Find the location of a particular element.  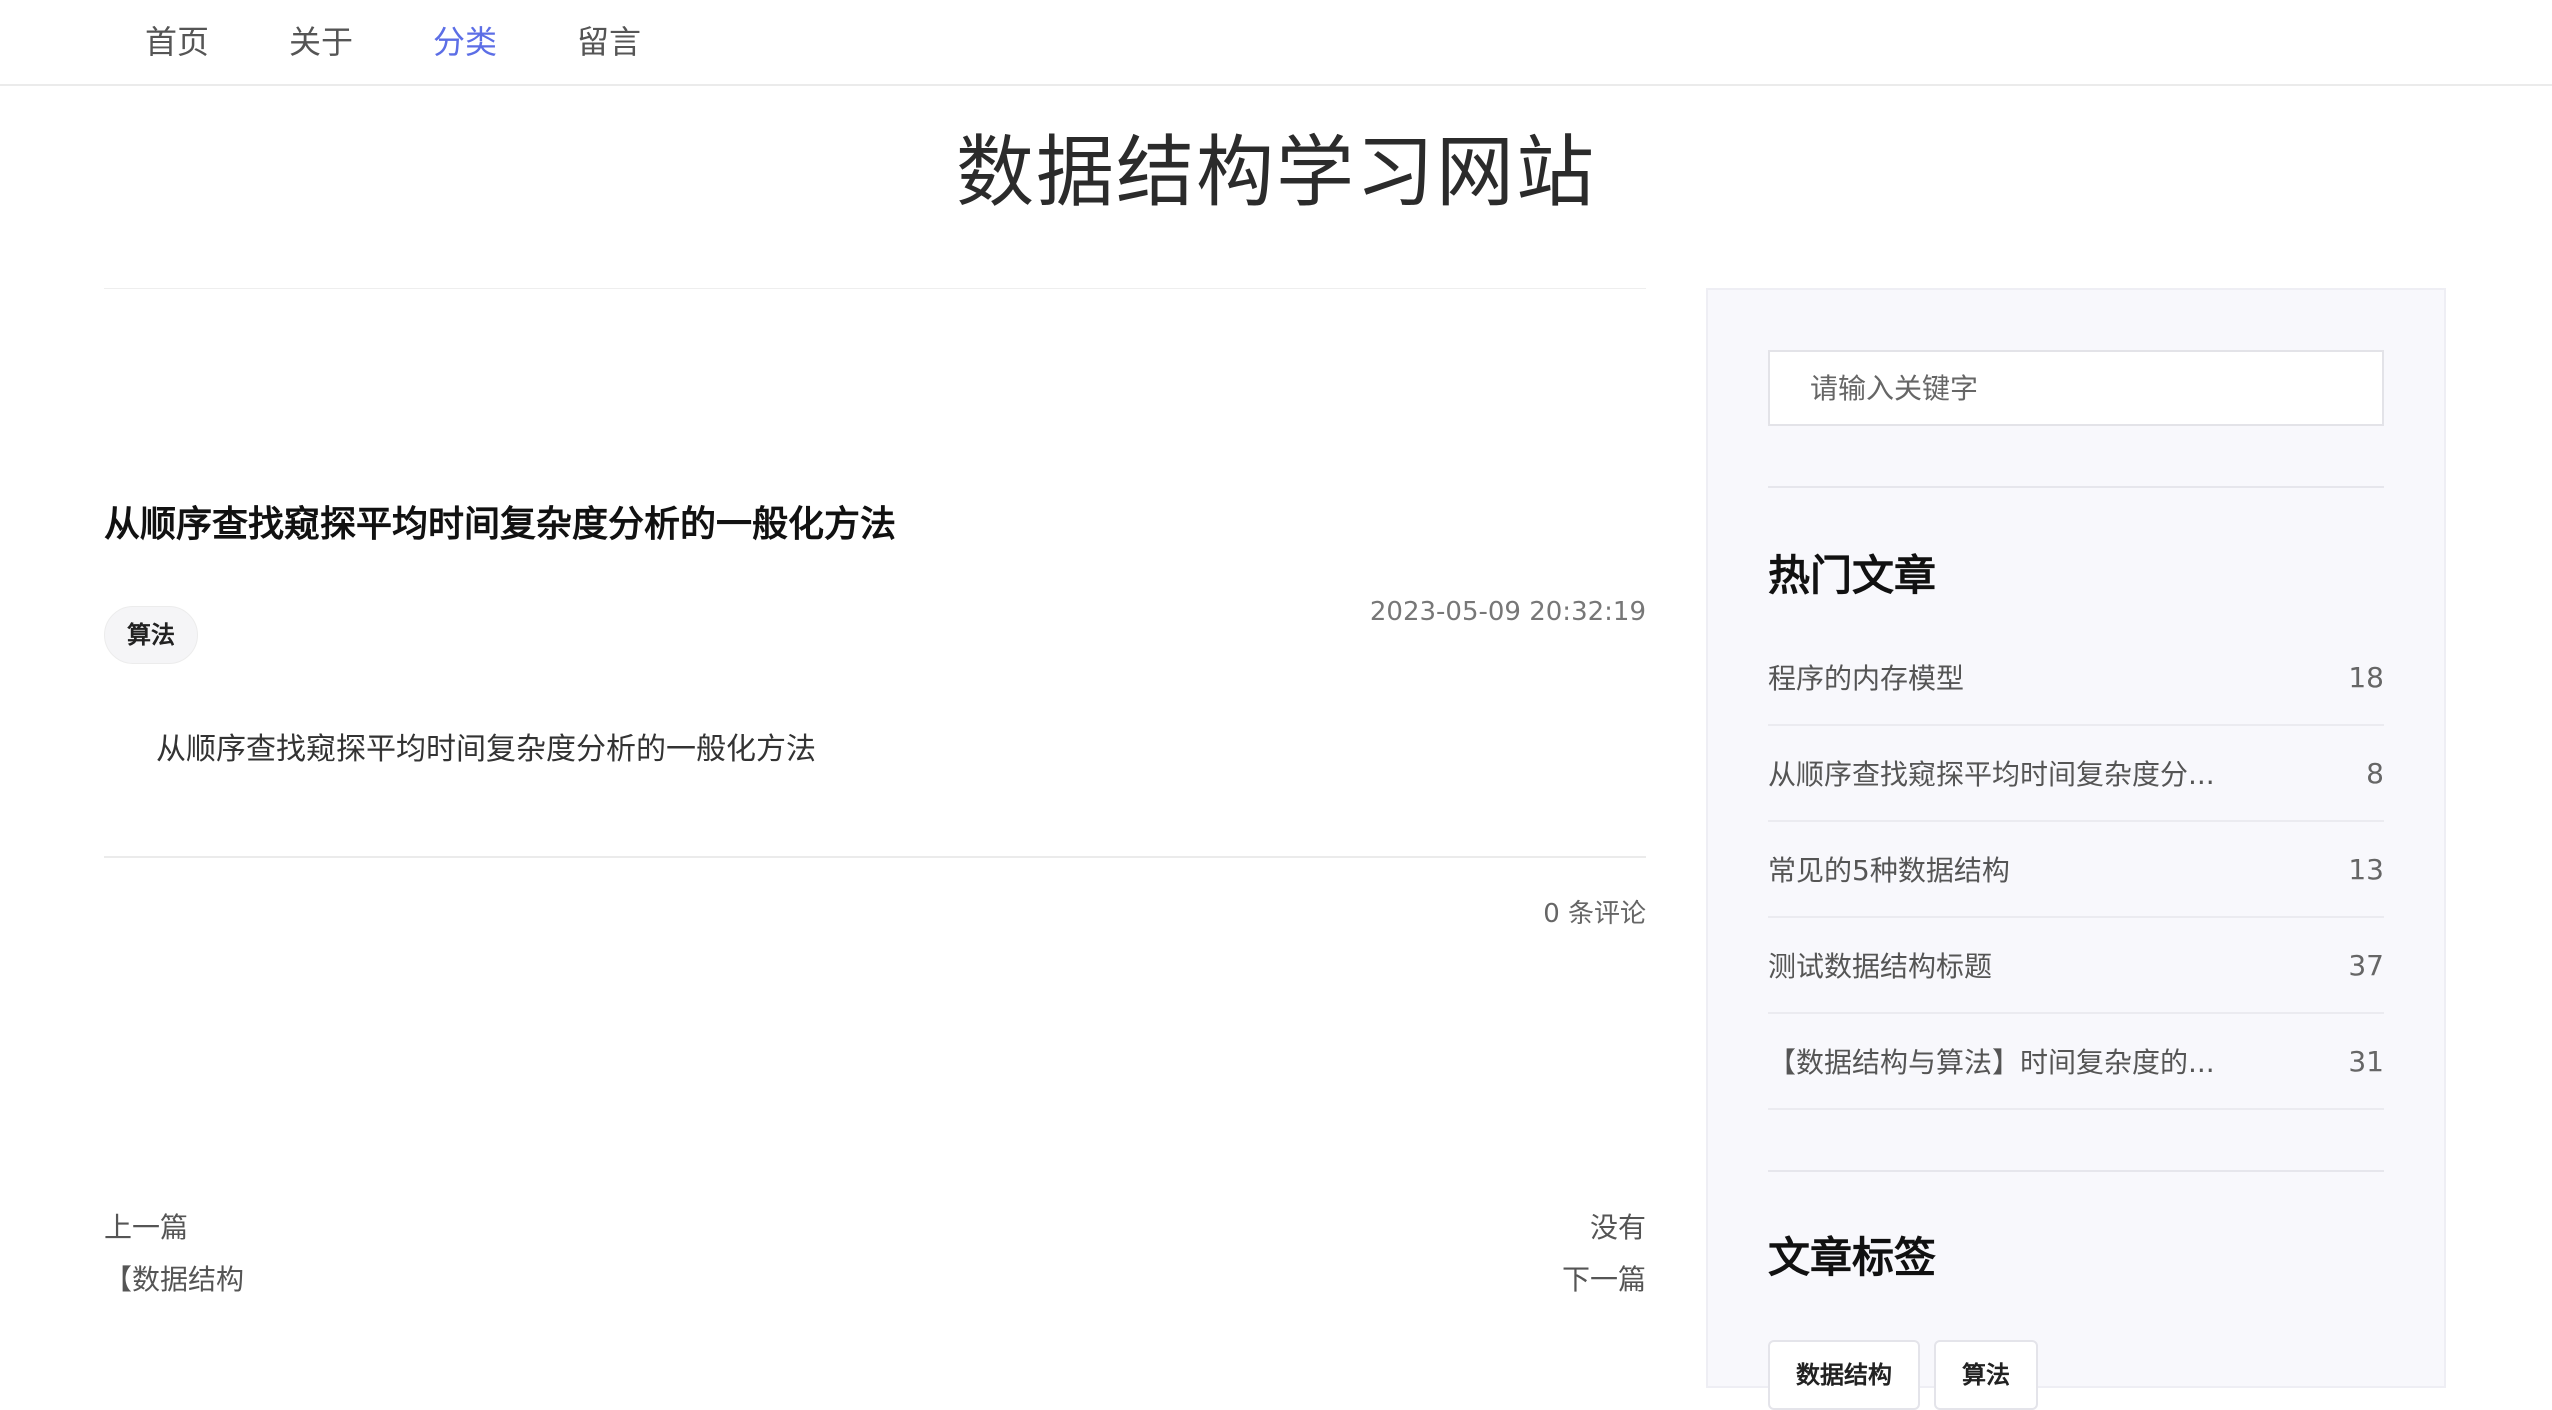

hot-articles-heading: 热门文章 is located at coordinates (1852, 575).